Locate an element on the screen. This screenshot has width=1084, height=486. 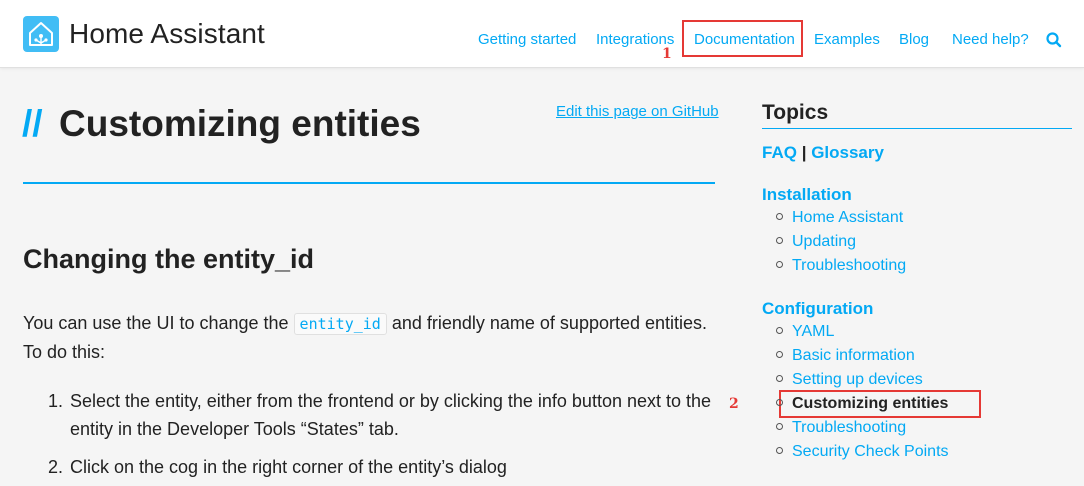
search-icon is located at coordinates (1054, 40).